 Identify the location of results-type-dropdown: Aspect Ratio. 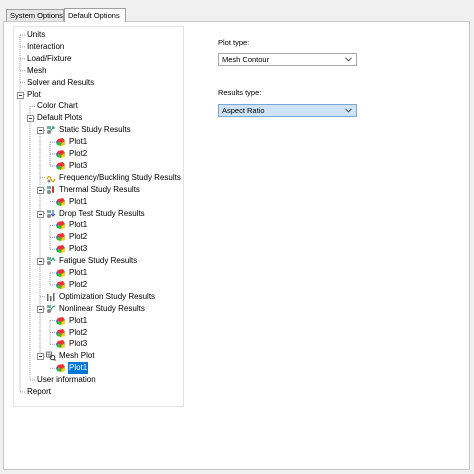
(287, 110).